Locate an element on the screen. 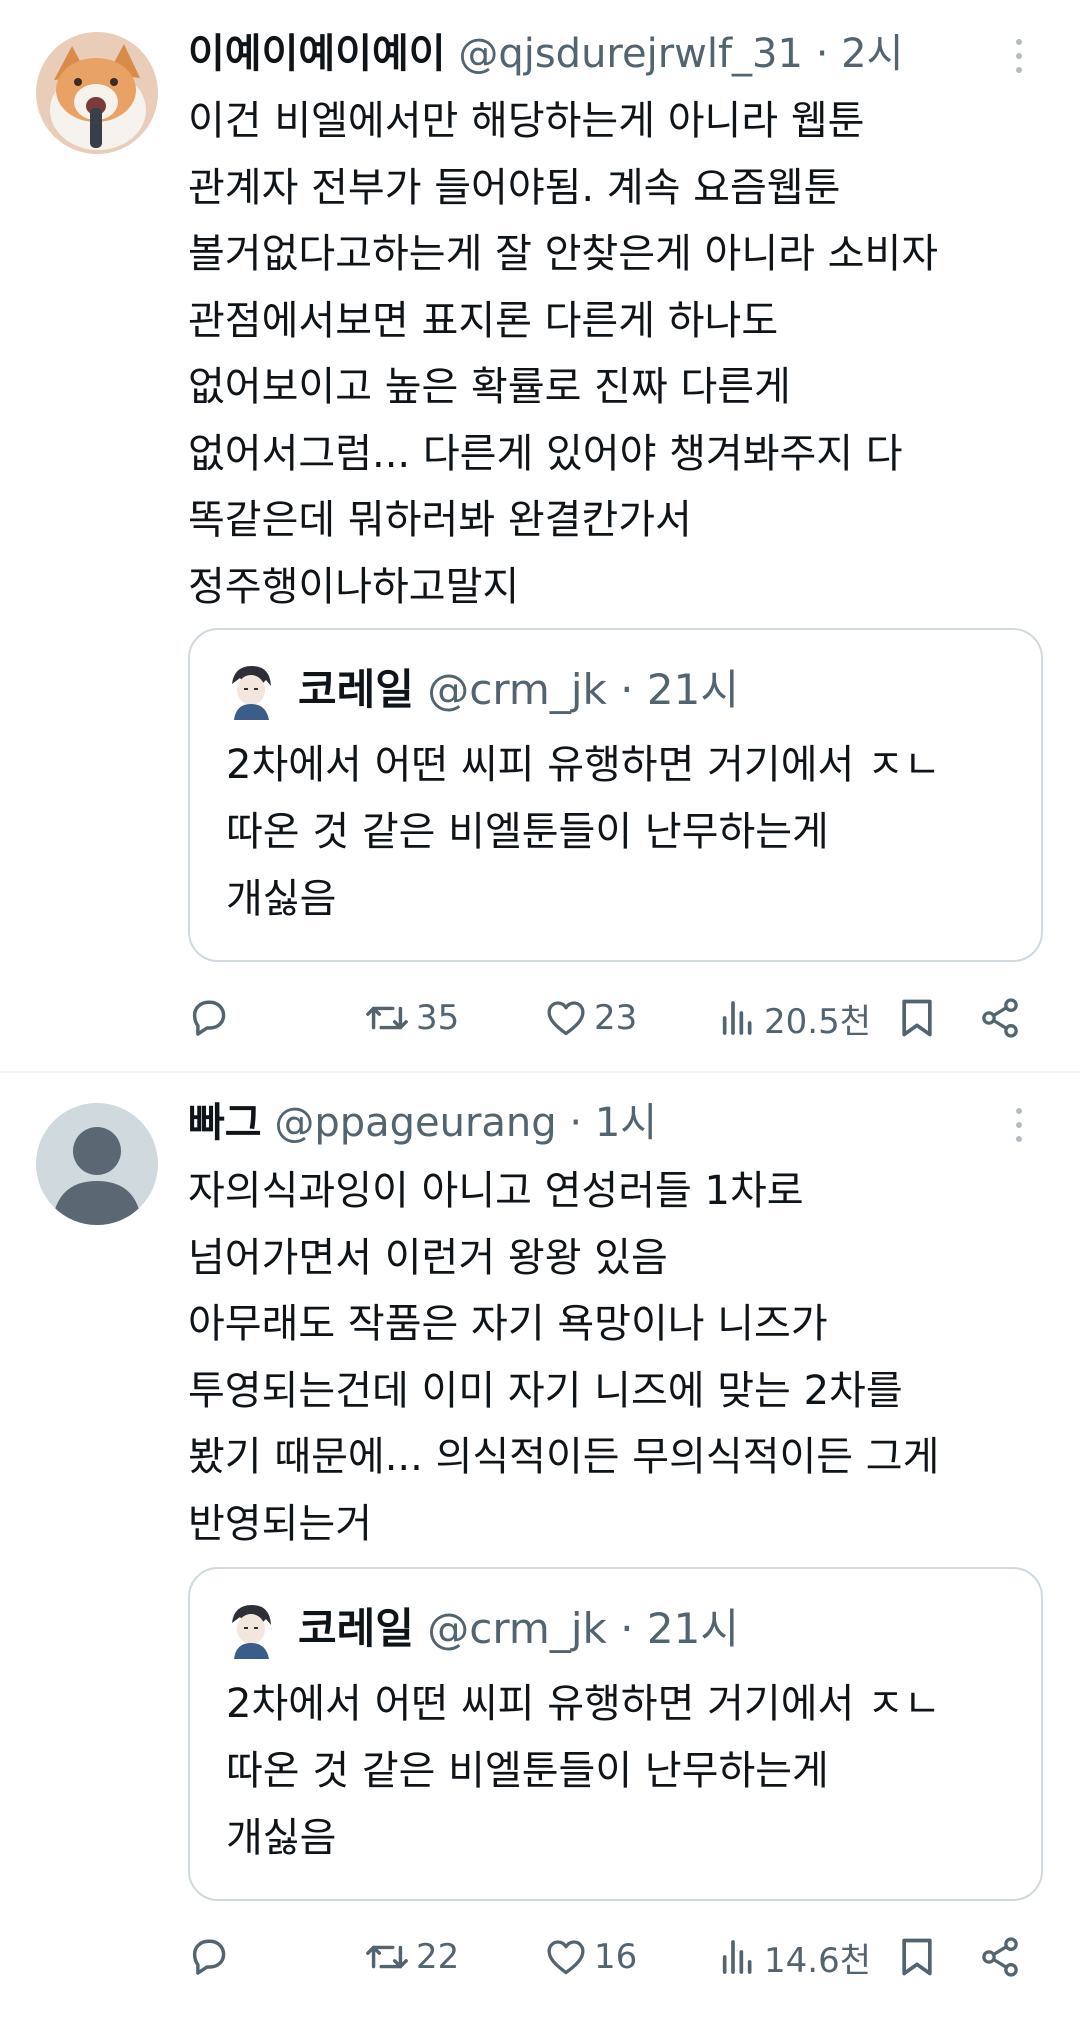  tweet-text-line: 관점에서보면 표지론 다른게 하나도 is located at coordinates (483, 320).